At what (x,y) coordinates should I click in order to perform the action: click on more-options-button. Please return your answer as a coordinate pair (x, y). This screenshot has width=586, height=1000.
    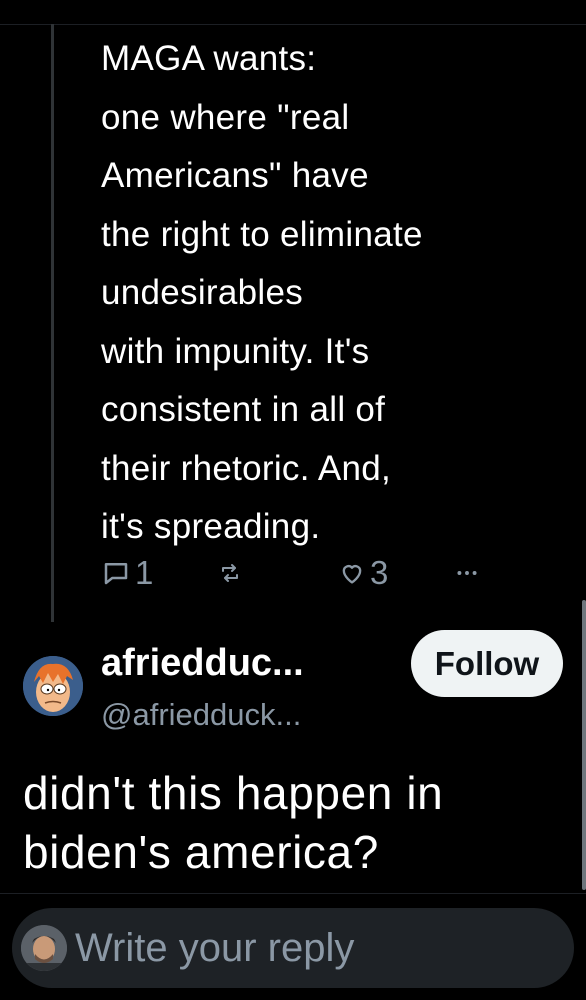
    Looking at the image, I should click on (467, 573).